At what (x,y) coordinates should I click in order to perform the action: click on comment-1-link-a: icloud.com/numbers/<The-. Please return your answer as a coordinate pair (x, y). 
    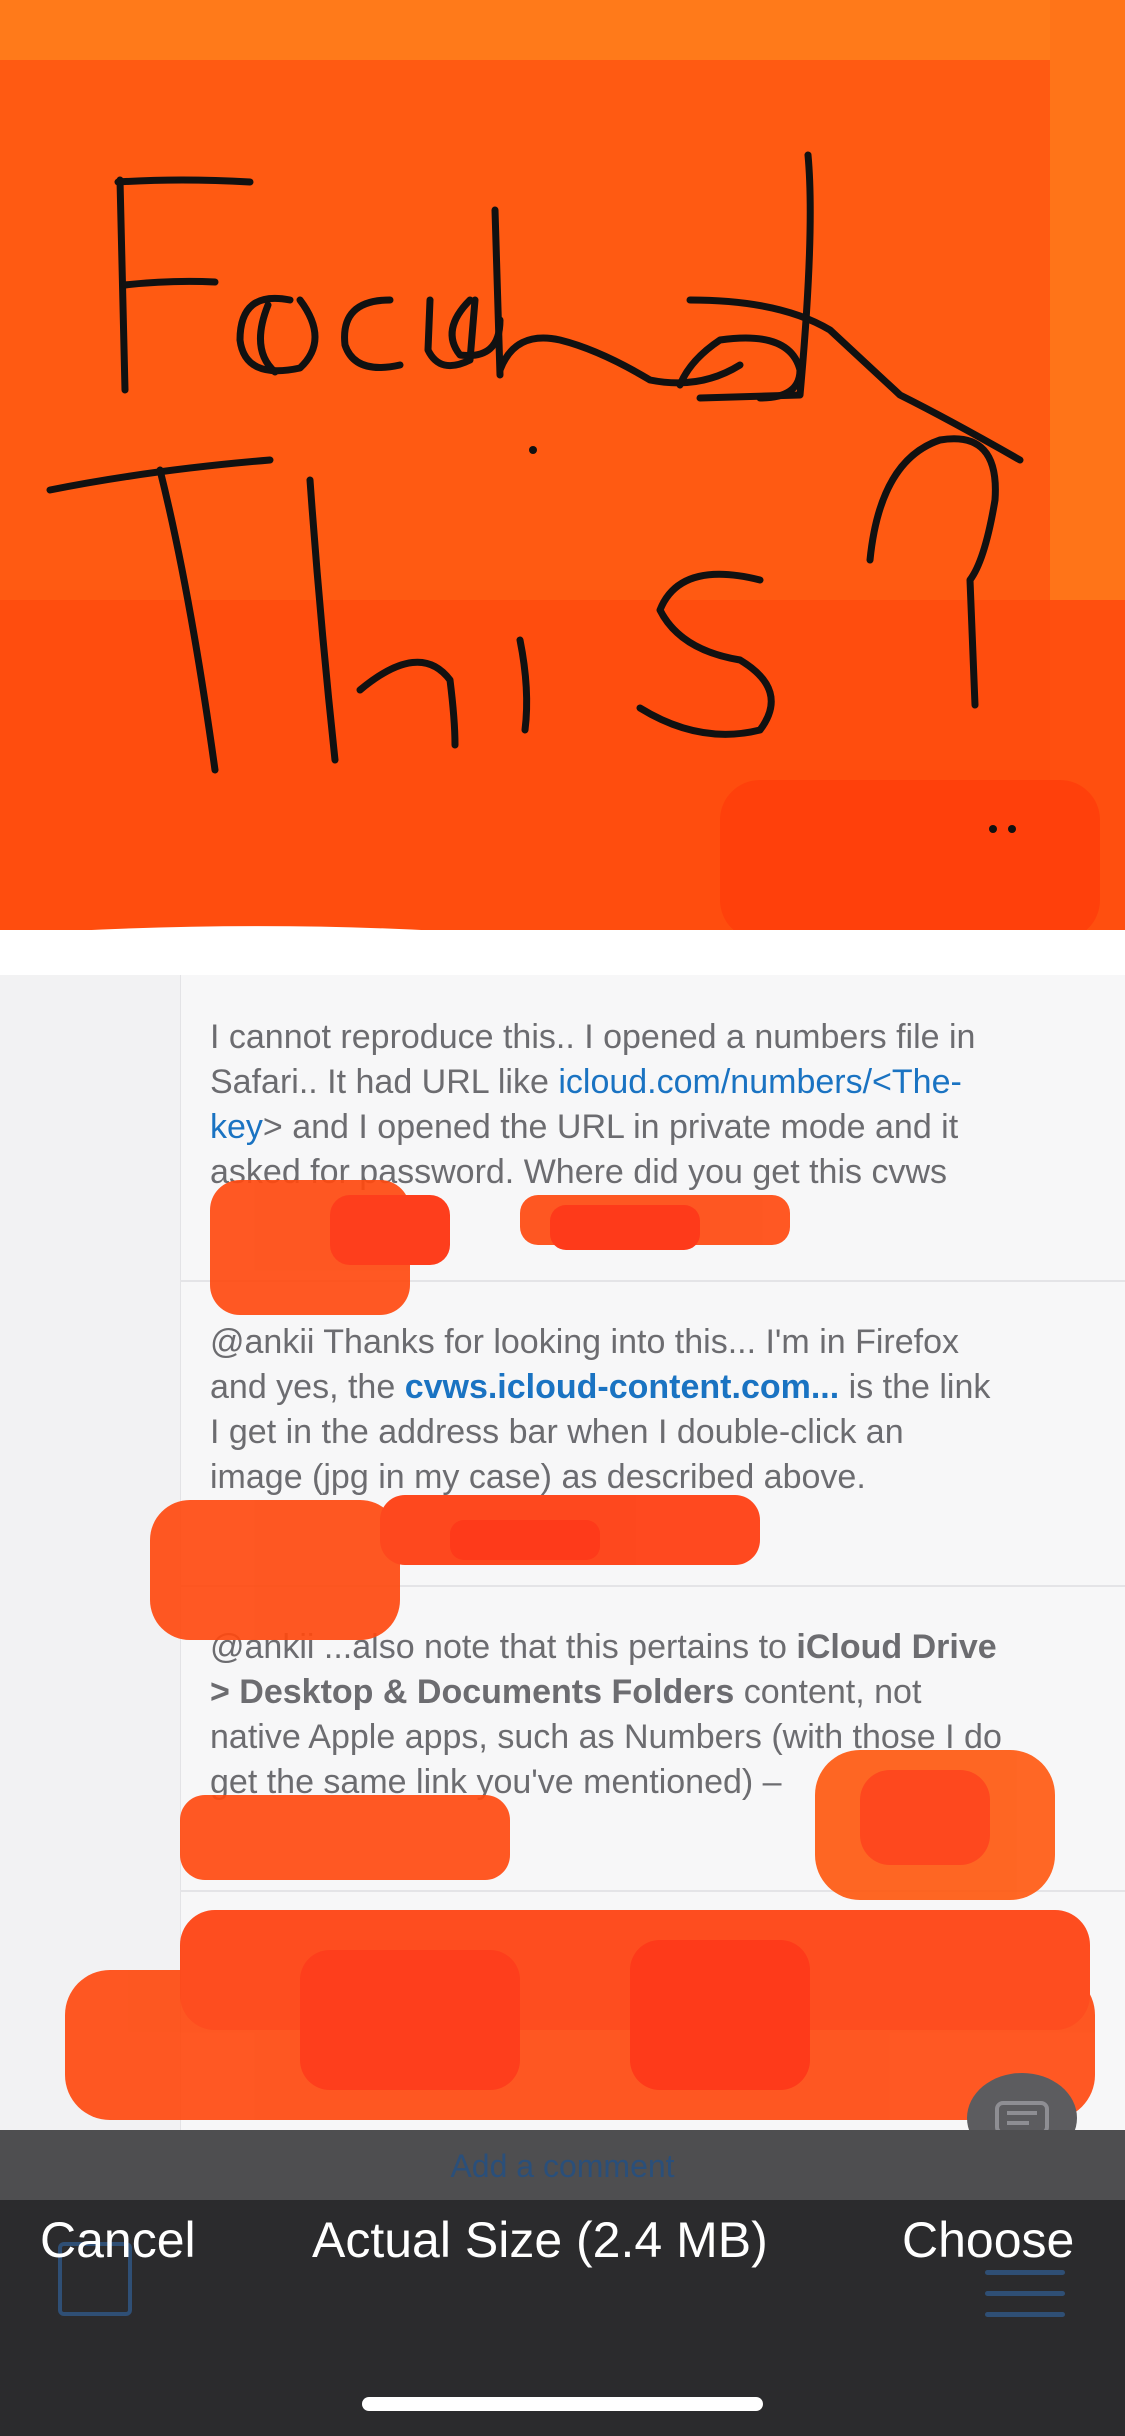
    Looking at the image, I should click on (759, 1082).